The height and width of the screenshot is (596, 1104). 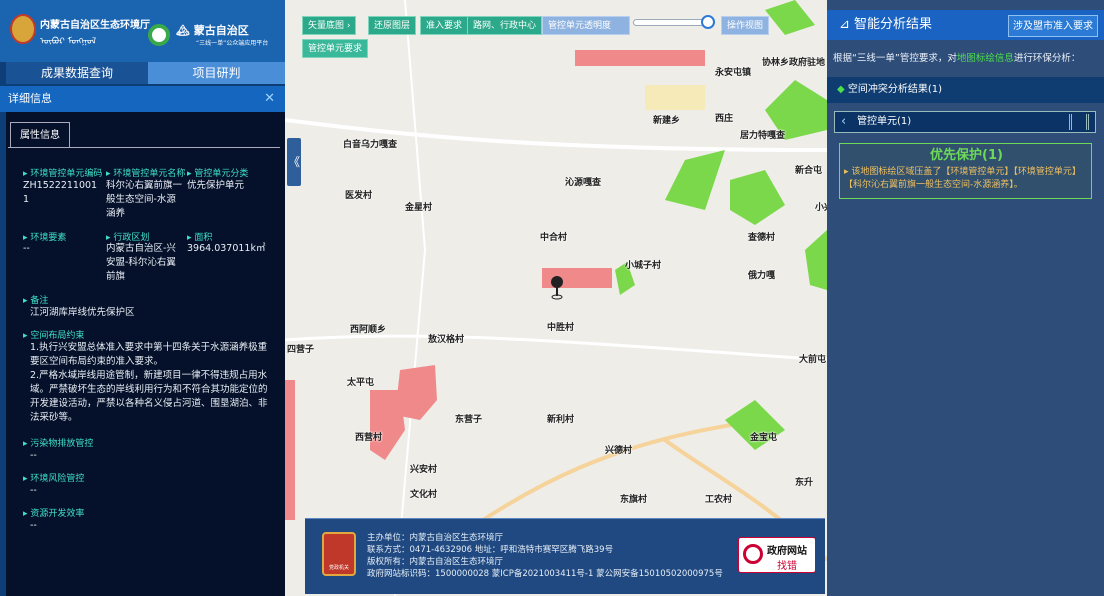 I want to click on map-label: 新建乡, so click(x=667, y=121).